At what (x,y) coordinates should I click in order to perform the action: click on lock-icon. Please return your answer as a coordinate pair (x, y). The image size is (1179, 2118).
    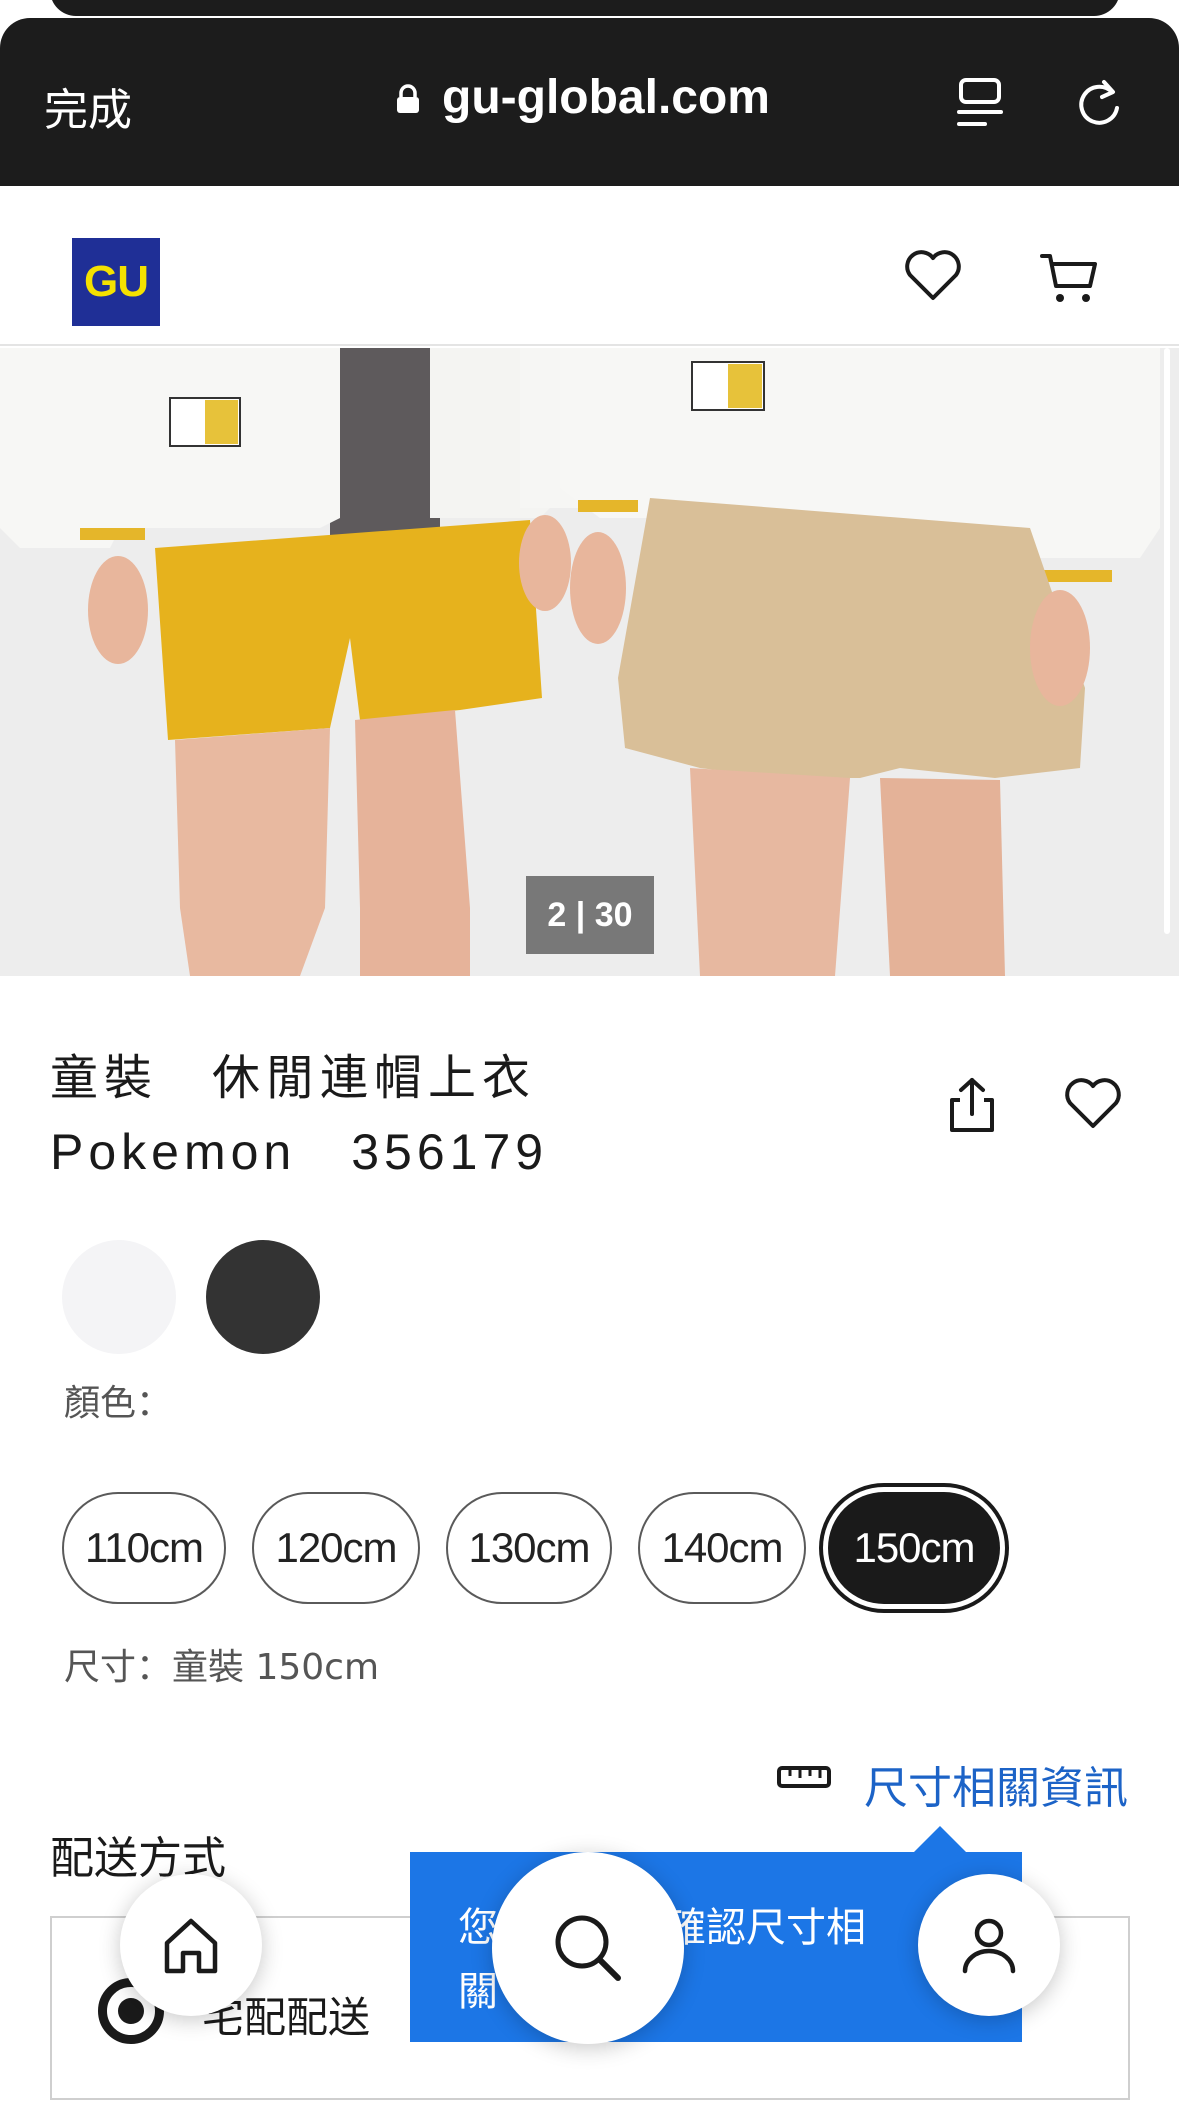
    Looking at the image, I should click on (408, 98).